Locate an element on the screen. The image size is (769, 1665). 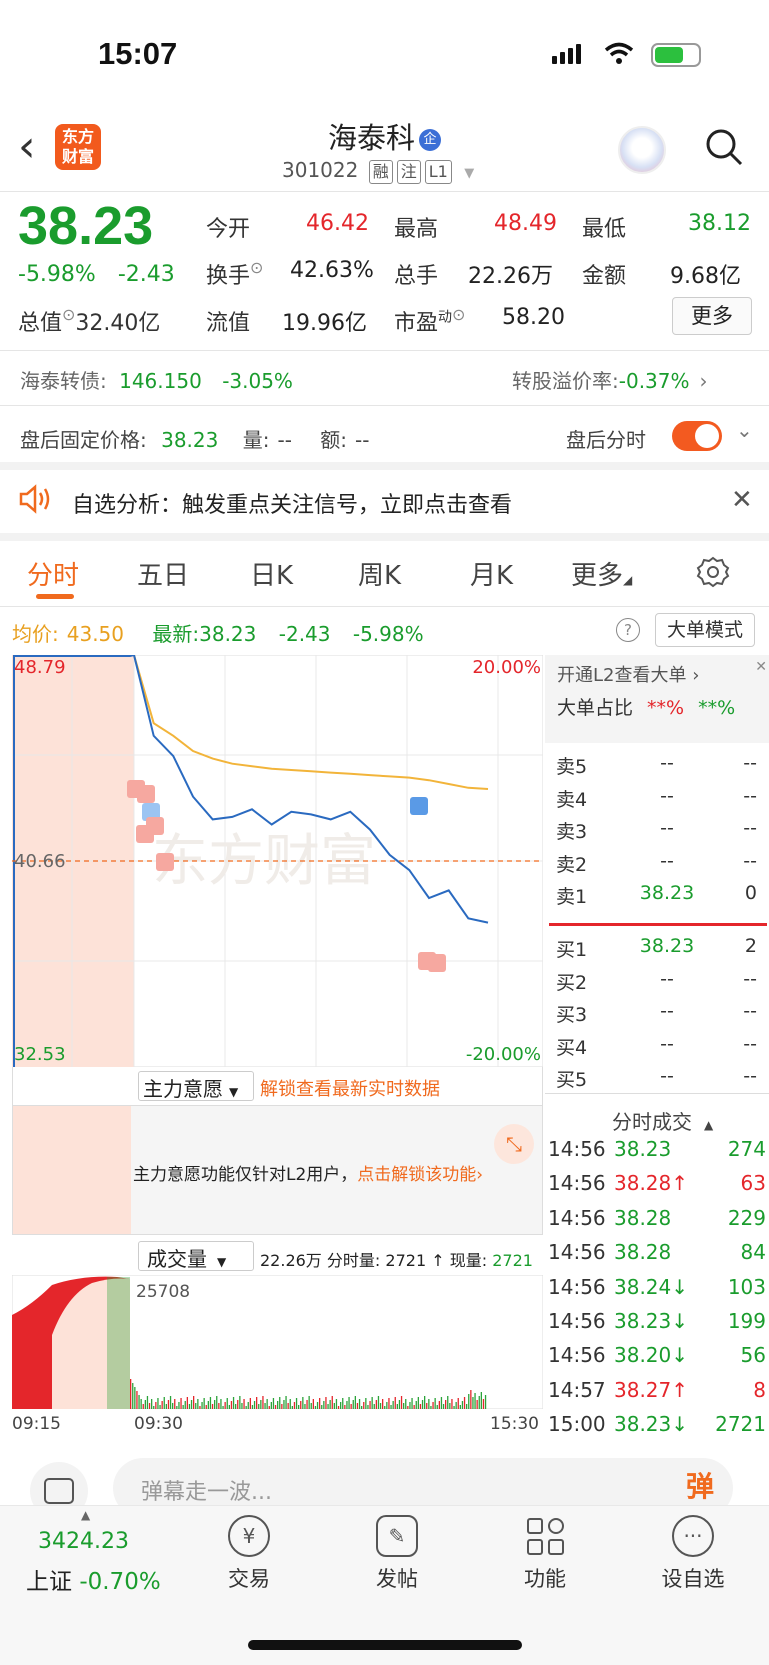
ask-row: 卖3 -- -- is located at coordinates (657, 832).